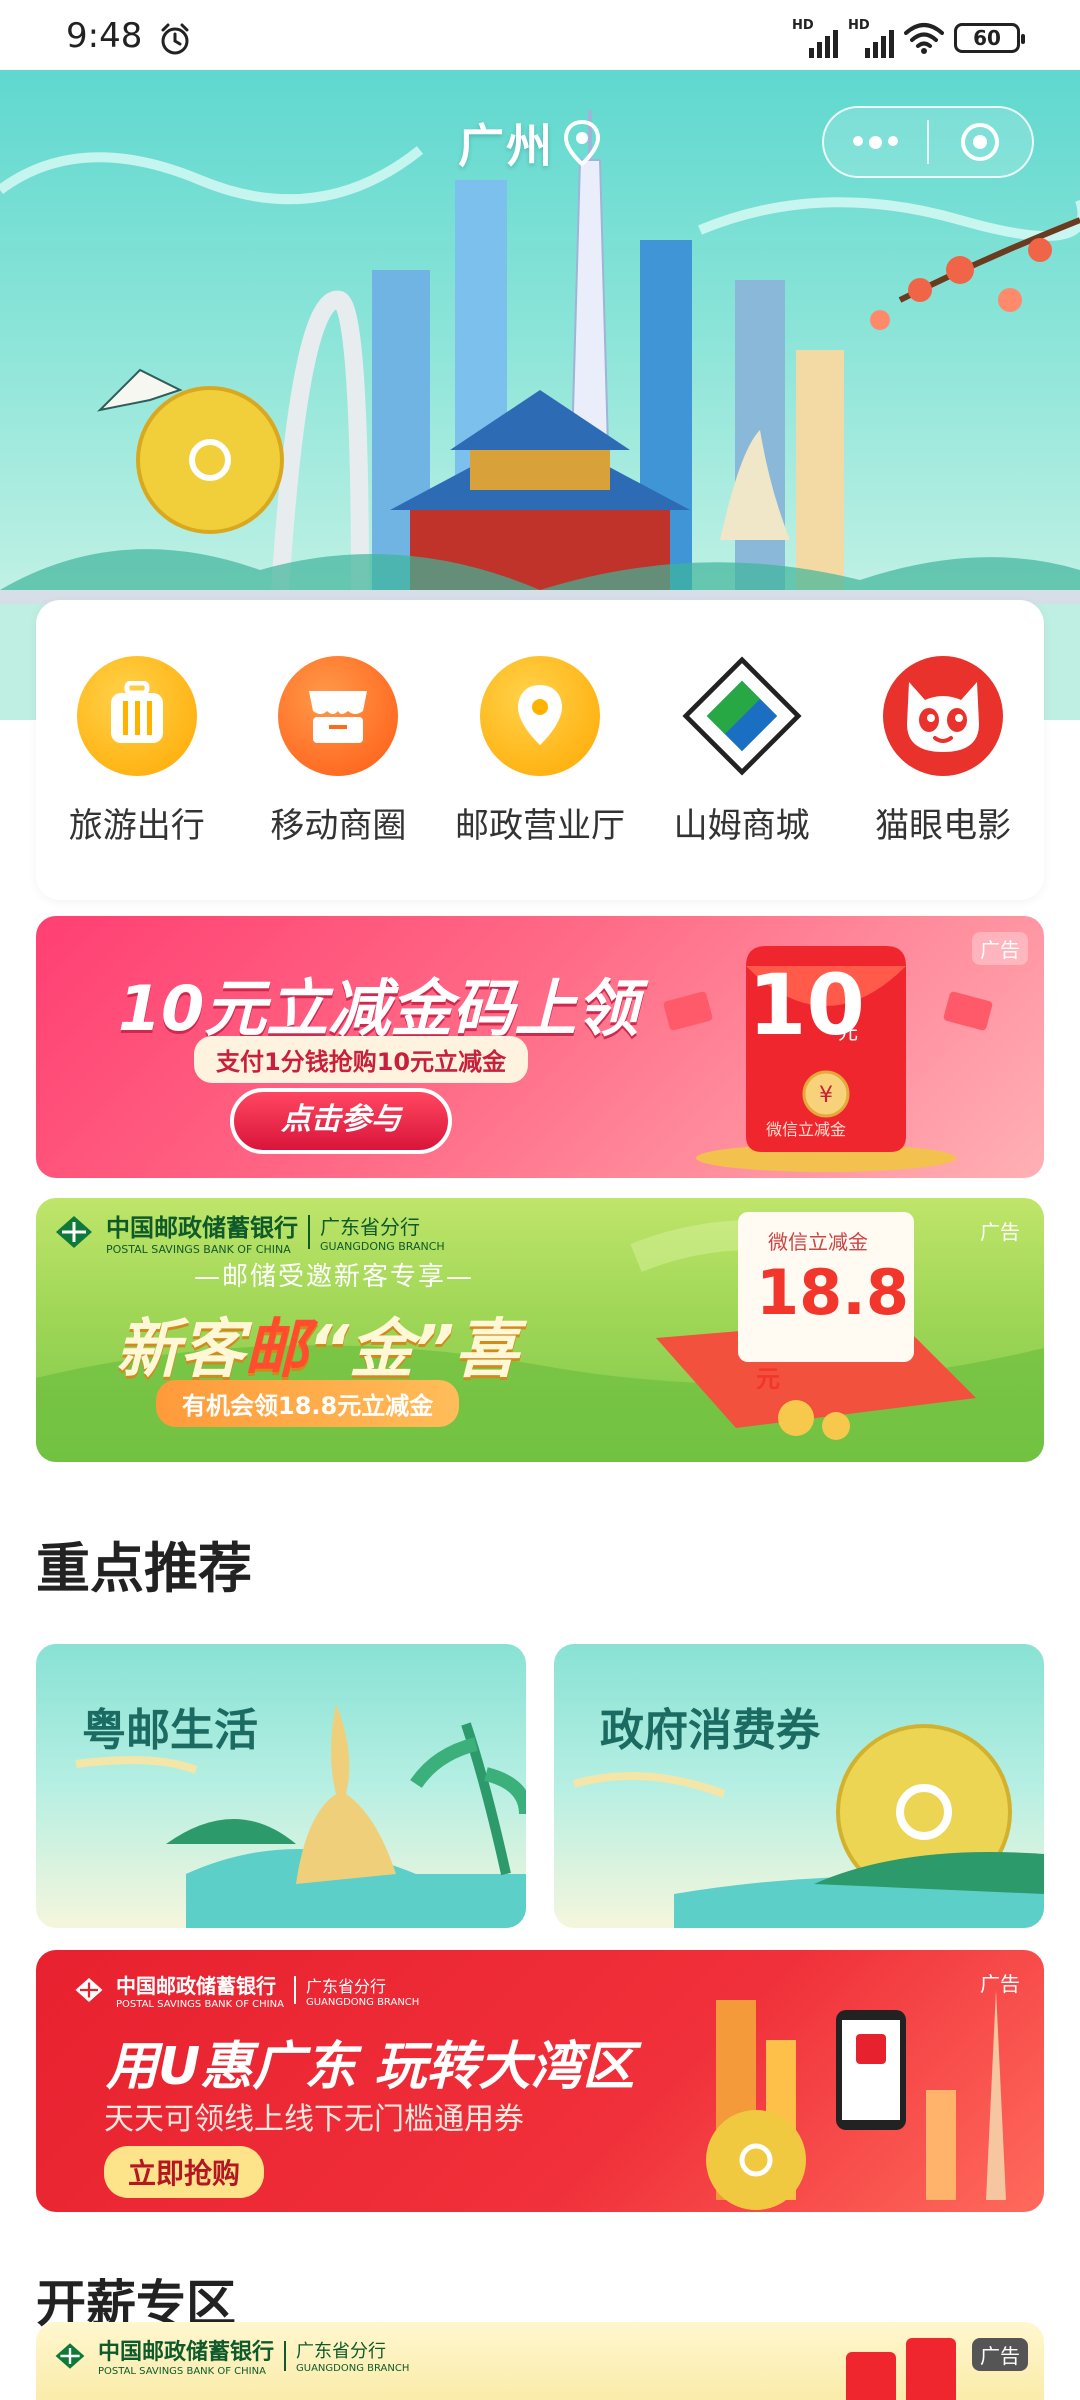  I want to click on coupon-title: 10元立减金码上领, so click(378, 1008).